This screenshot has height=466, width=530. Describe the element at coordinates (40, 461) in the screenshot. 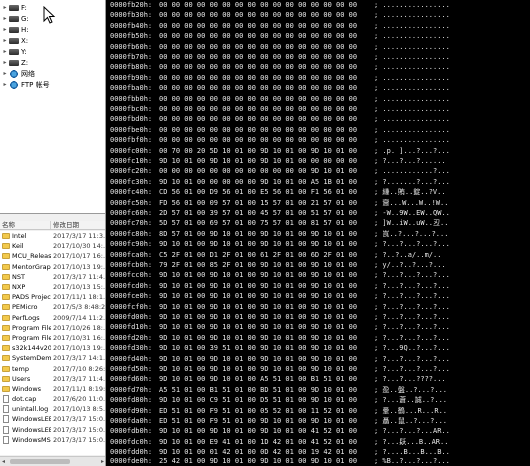

I see `scrollbar-thumb` at that location.